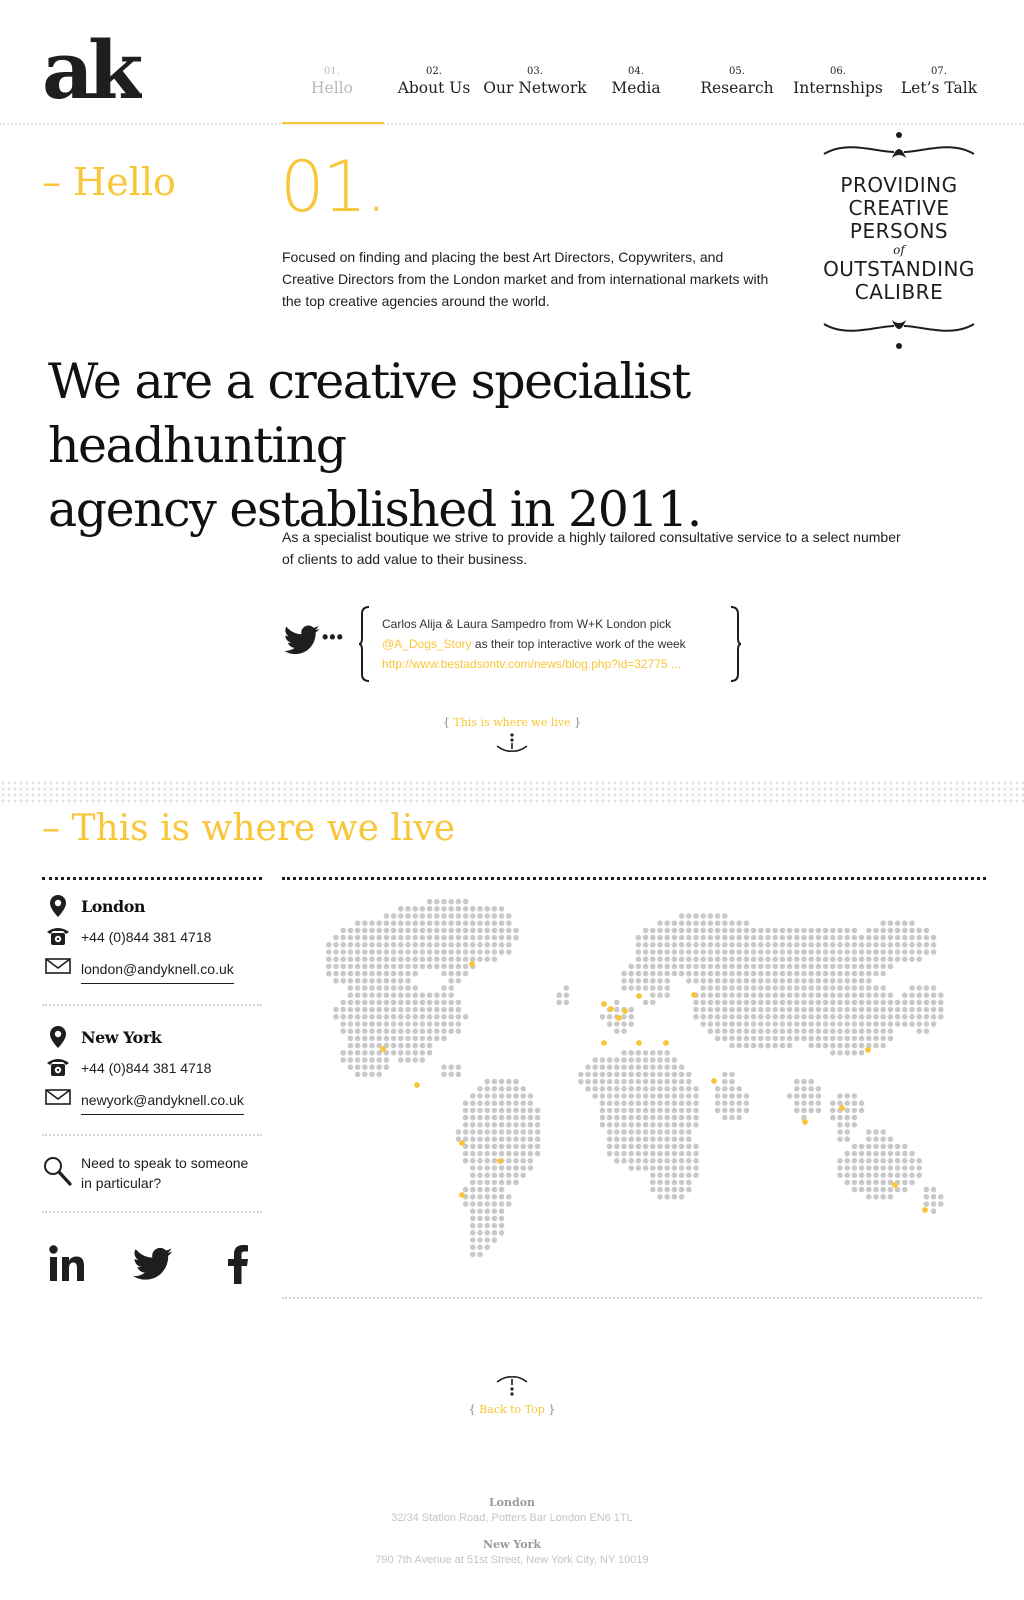 The width and height of the screenshot is (1024, 1600). Describe the element at coordinates (58, 936) in the screenshot. I see `phone-icon` at that location.